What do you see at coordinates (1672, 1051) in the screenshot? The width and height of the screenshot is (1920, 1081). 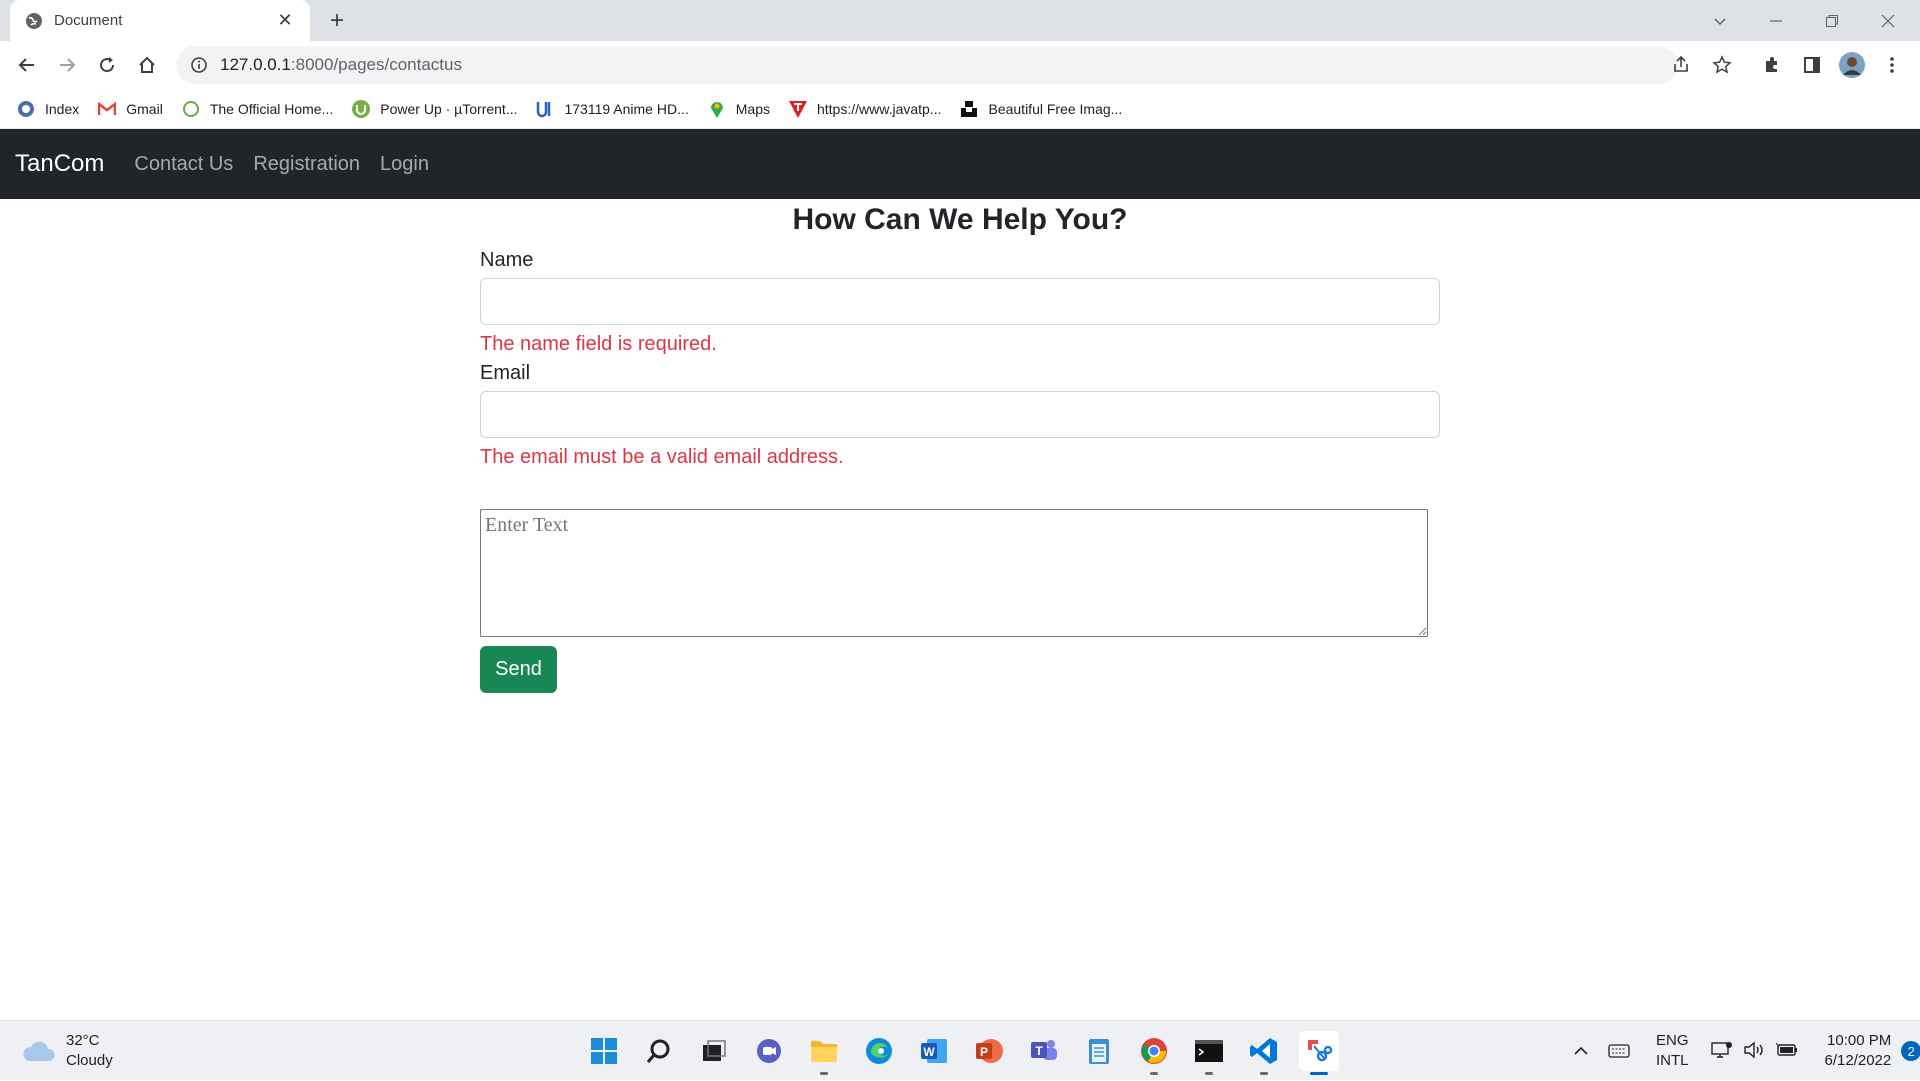 I see `language-indicator: ENG INTL` at bounding box center [1672, 1051].